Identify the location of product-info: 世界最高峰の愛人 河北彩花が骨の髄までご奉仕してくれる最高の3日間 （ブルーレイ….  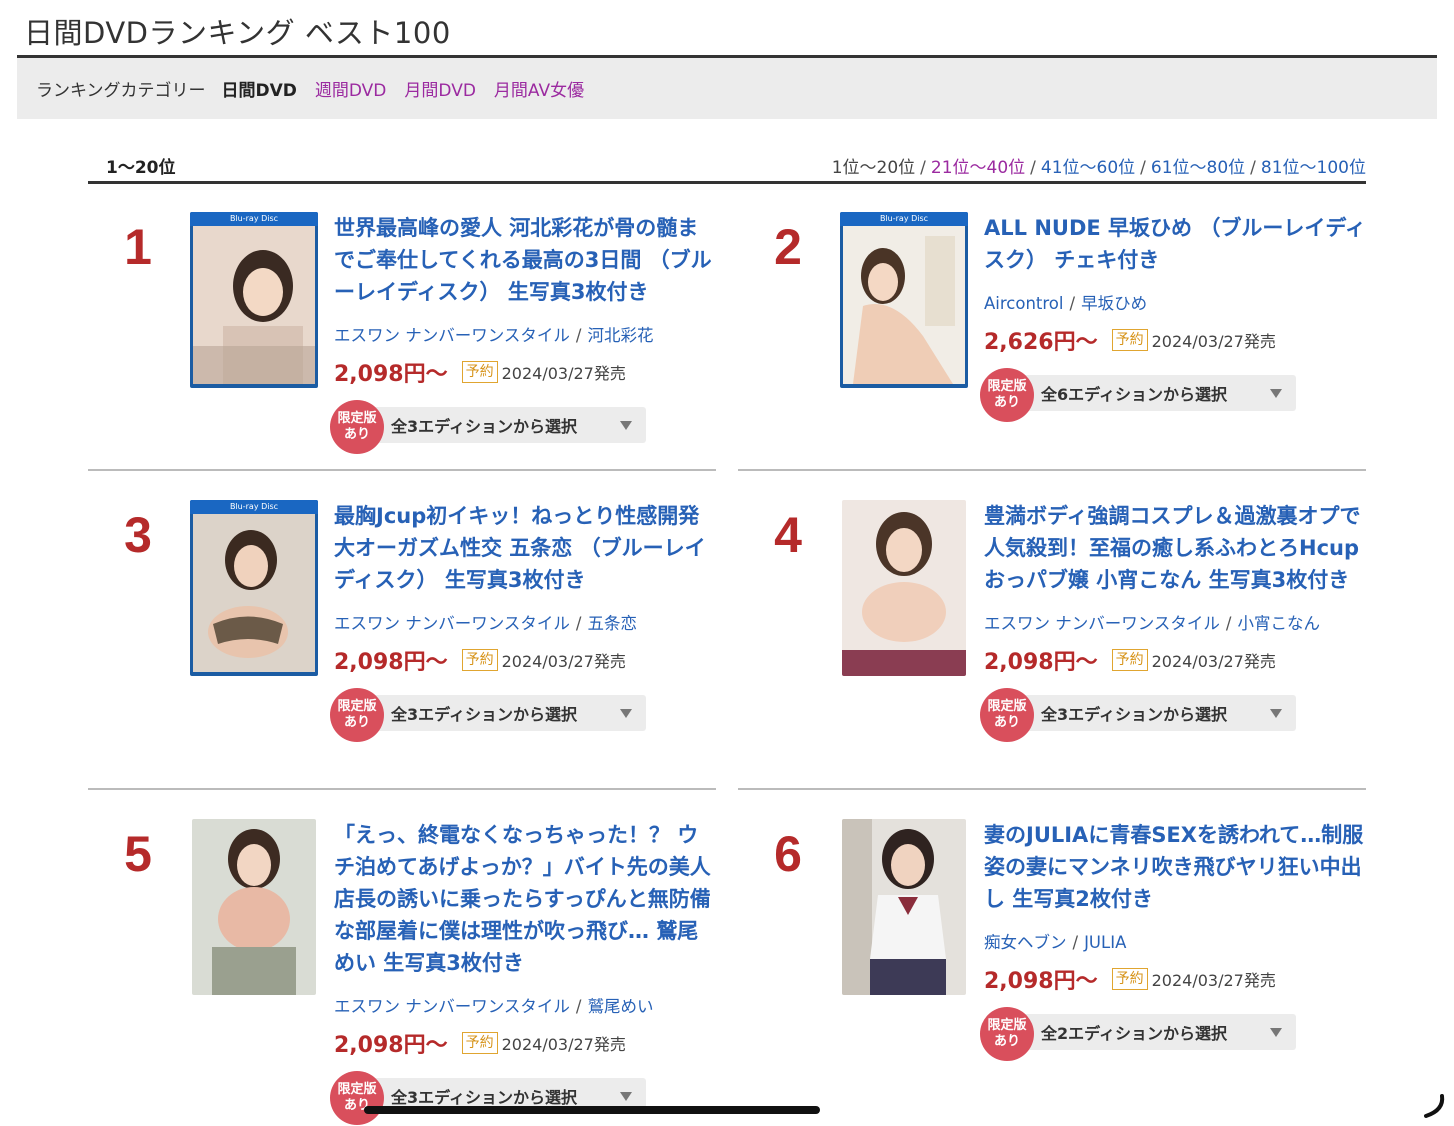
(524, 333).